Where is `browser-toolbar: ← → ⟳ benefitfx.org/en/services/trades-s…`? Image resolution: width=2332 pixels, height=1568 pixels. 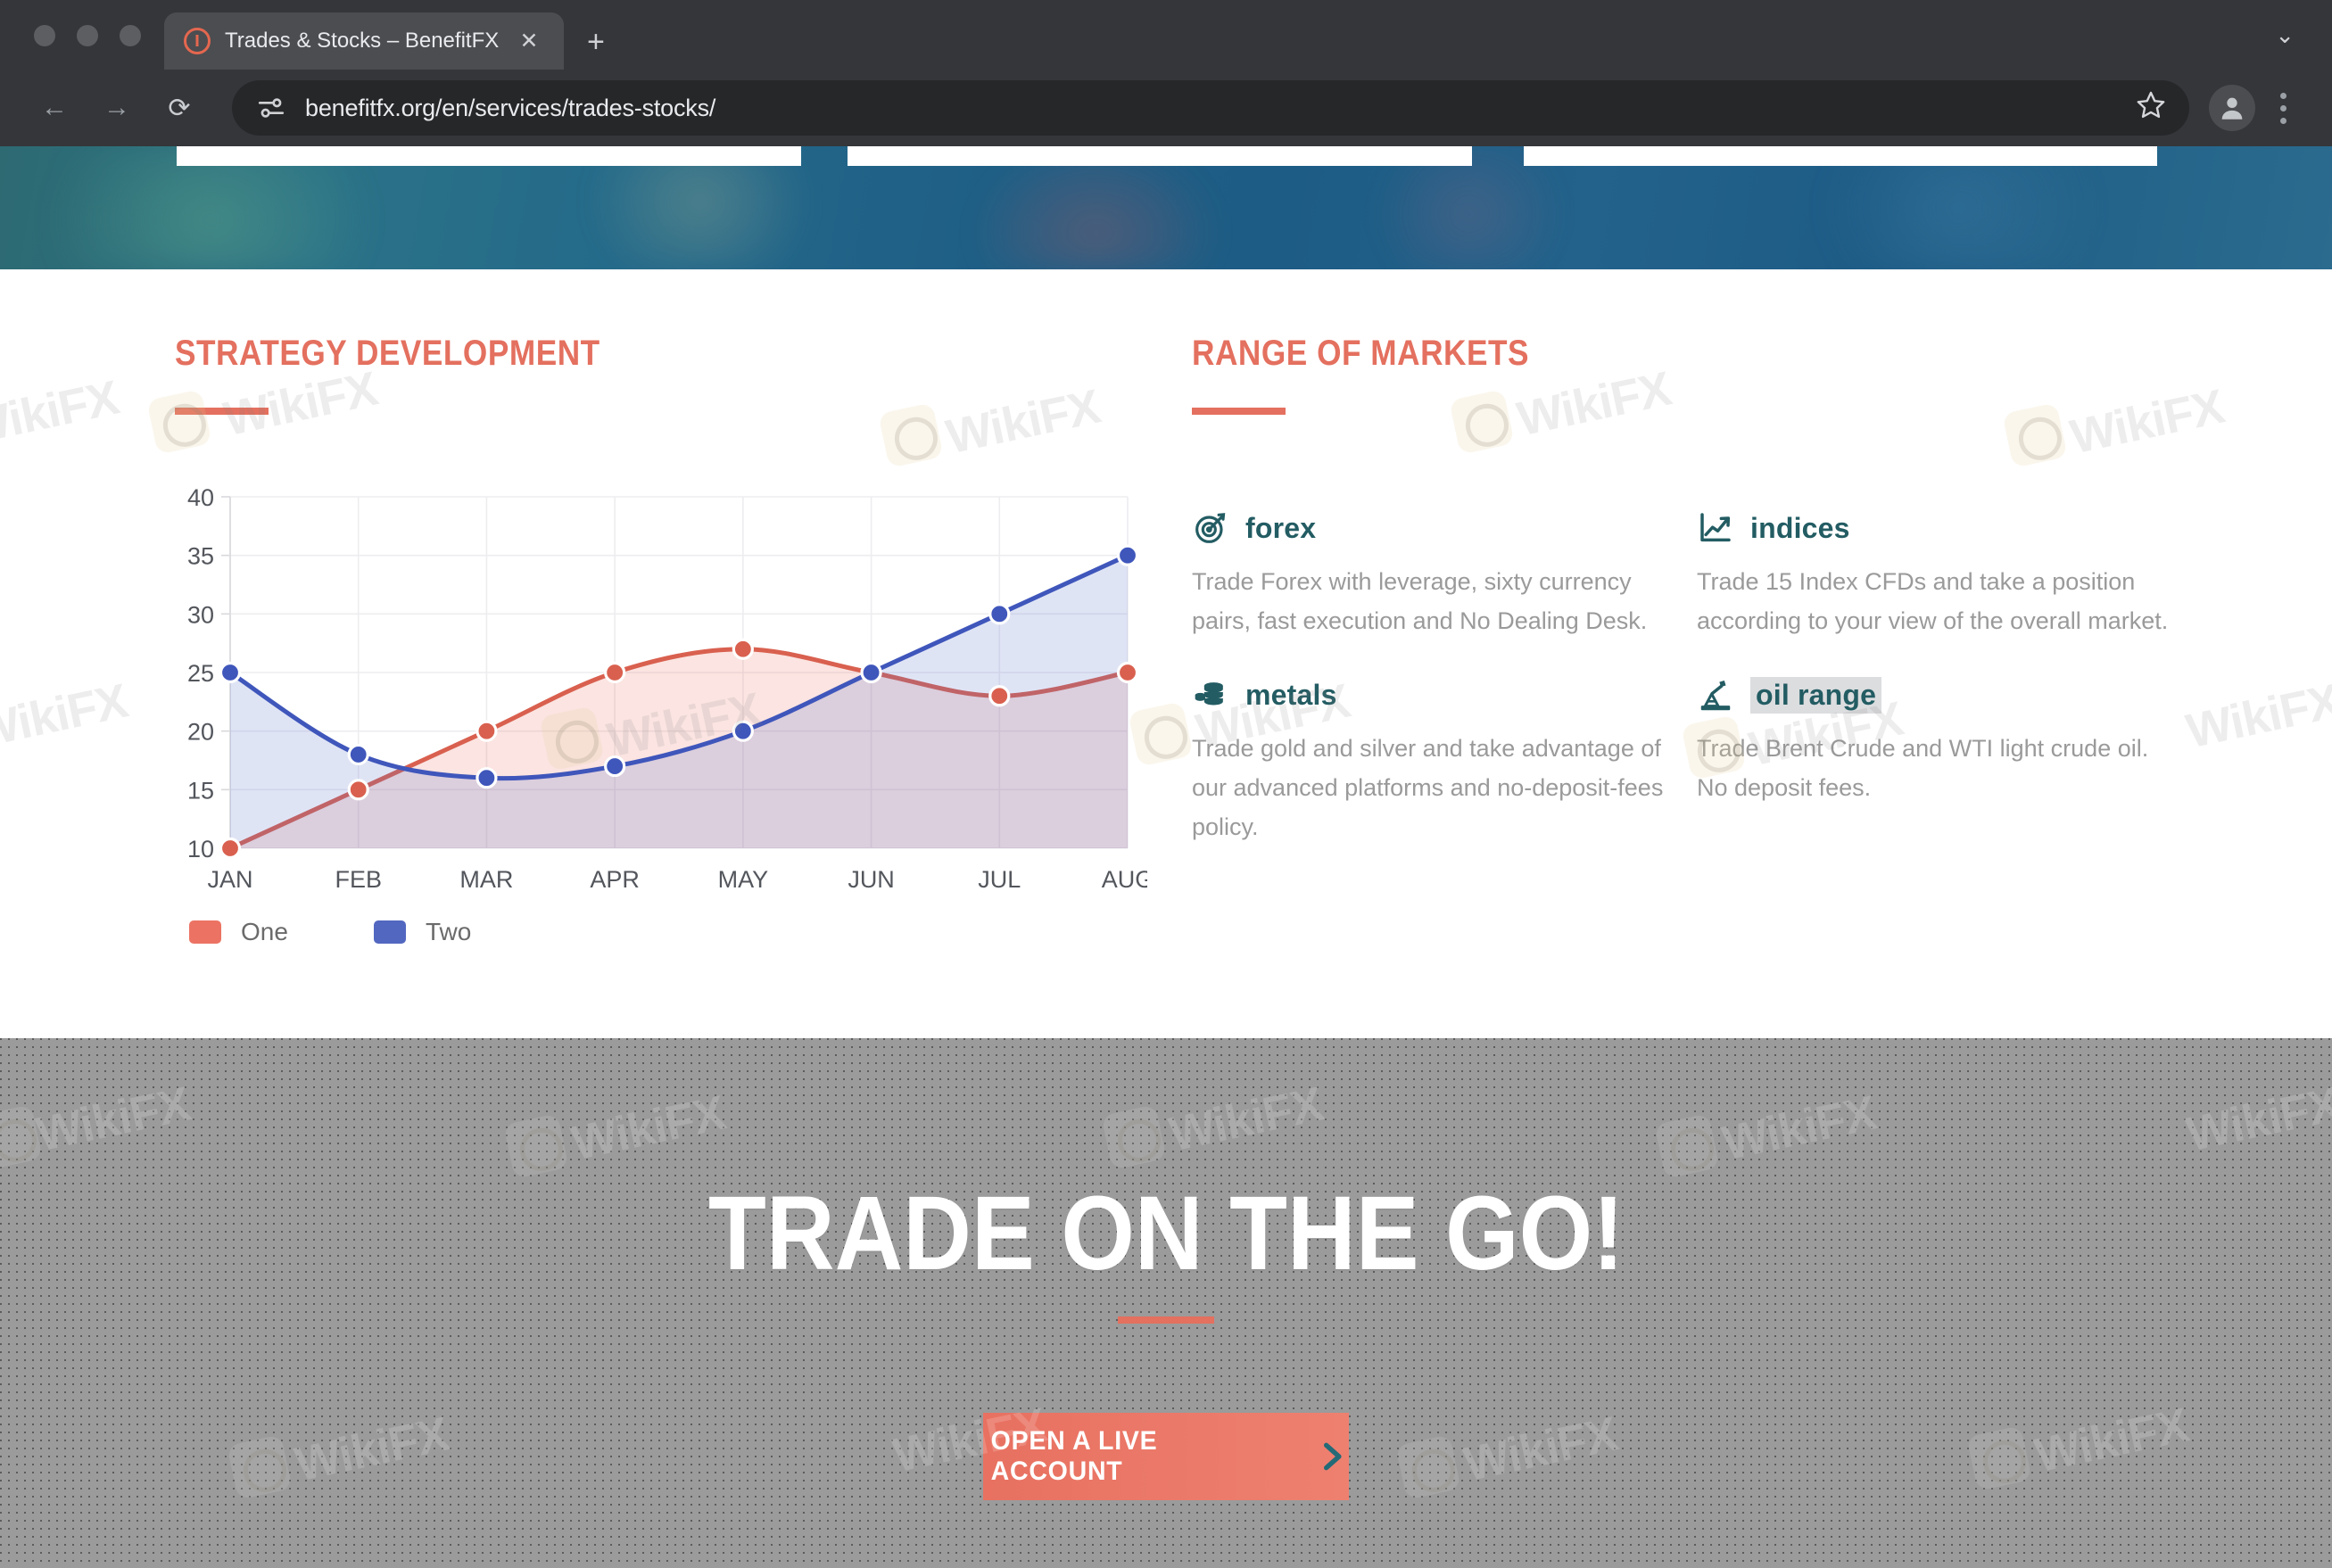 browser-toolbar: ← → ⟳ benefitfx.org/en/services/trades-s… is located at coordinates (1166, 108).